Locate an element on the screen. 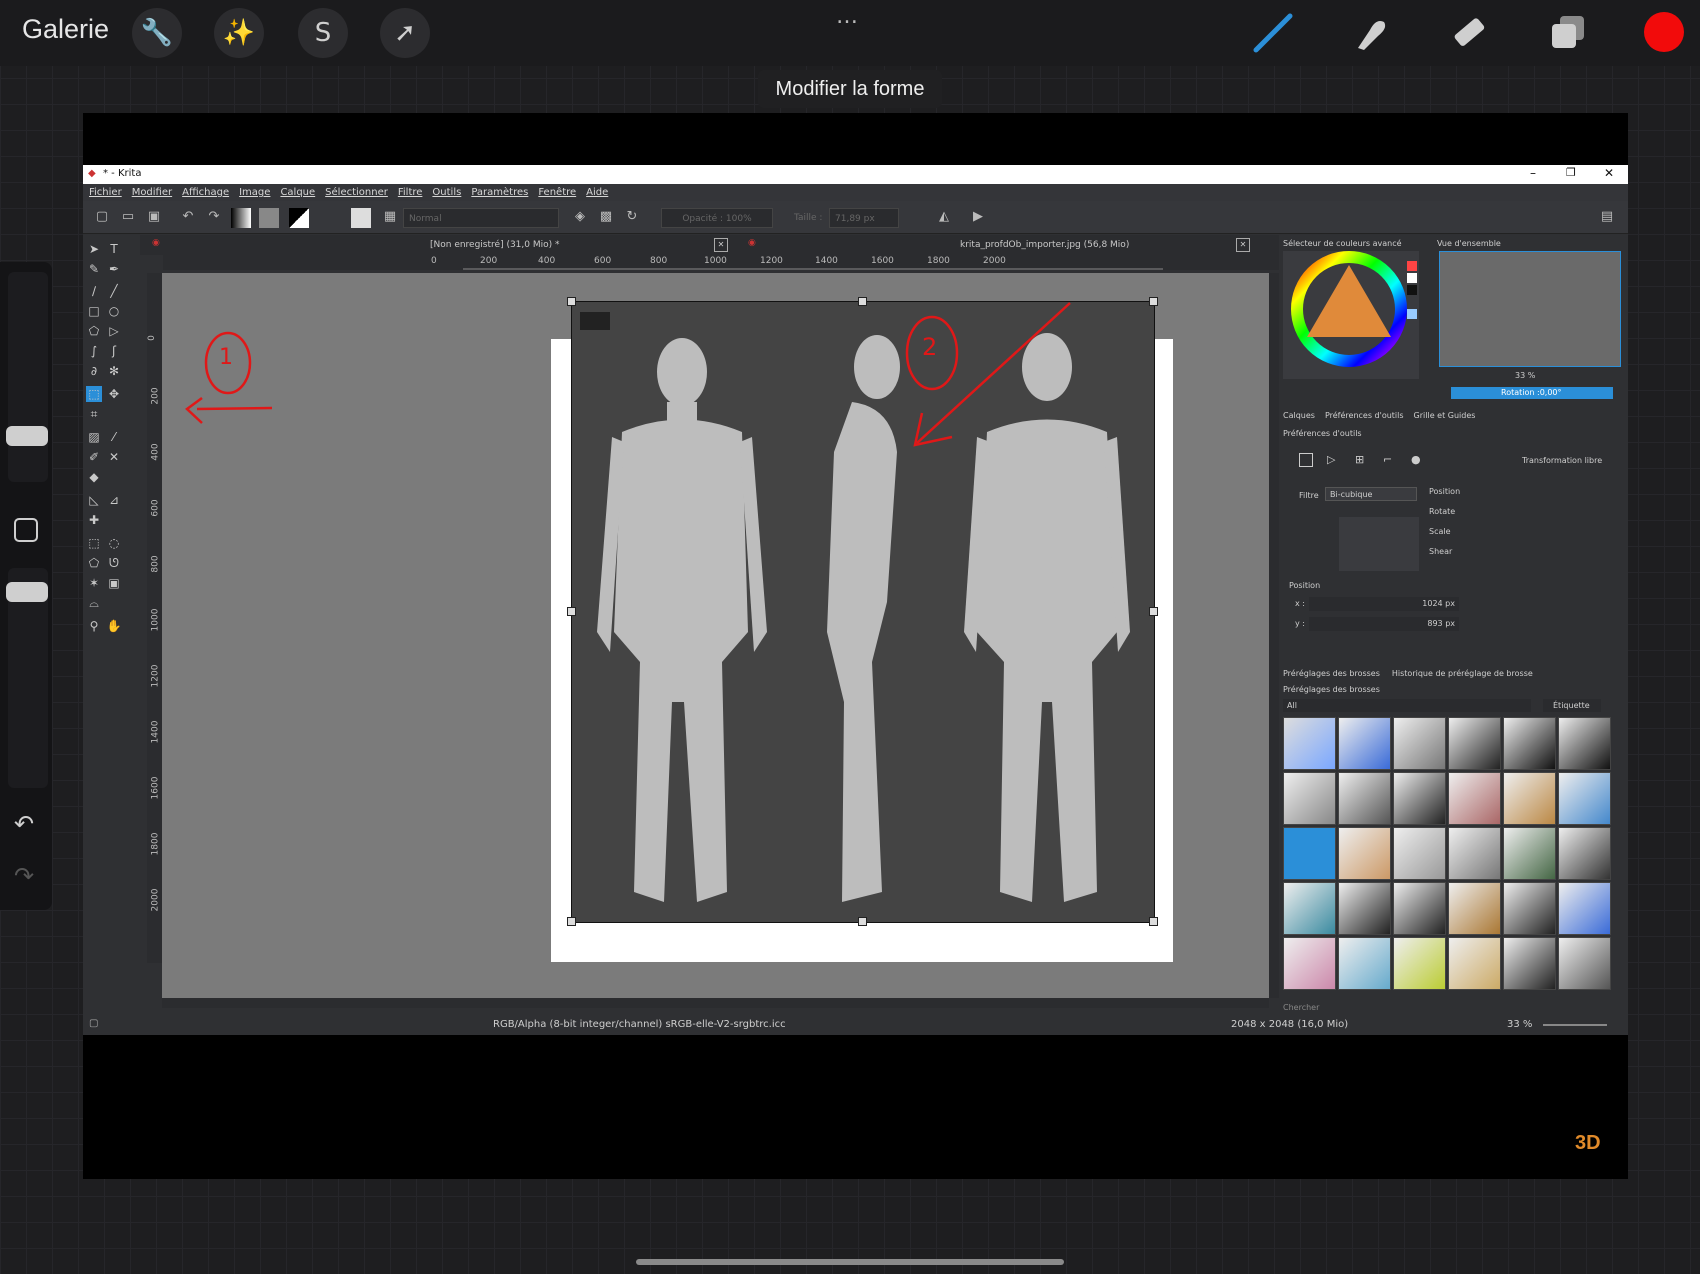 The height and width of the screenshot is (1274, 1700). measure-tool-icon: ⊿ is located at coordinates (114, 500).